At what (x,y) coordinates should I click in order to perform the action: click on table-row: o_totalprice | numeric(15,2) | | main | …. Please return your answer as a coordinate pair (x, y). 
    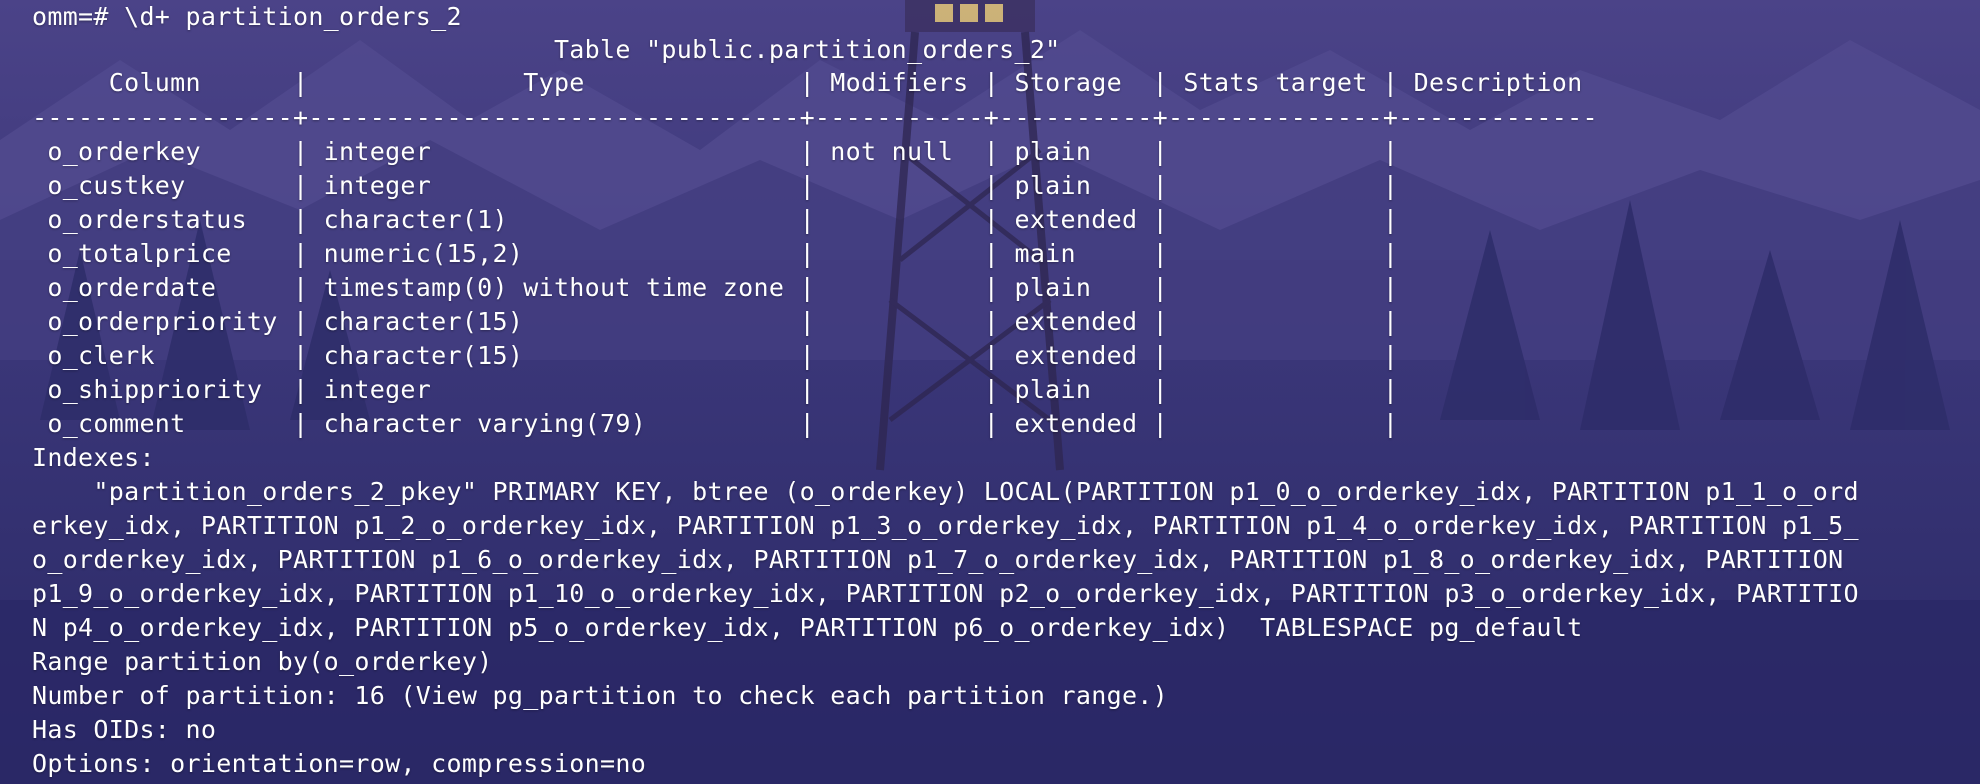
    Looking at the image, I should click on (723, 253).